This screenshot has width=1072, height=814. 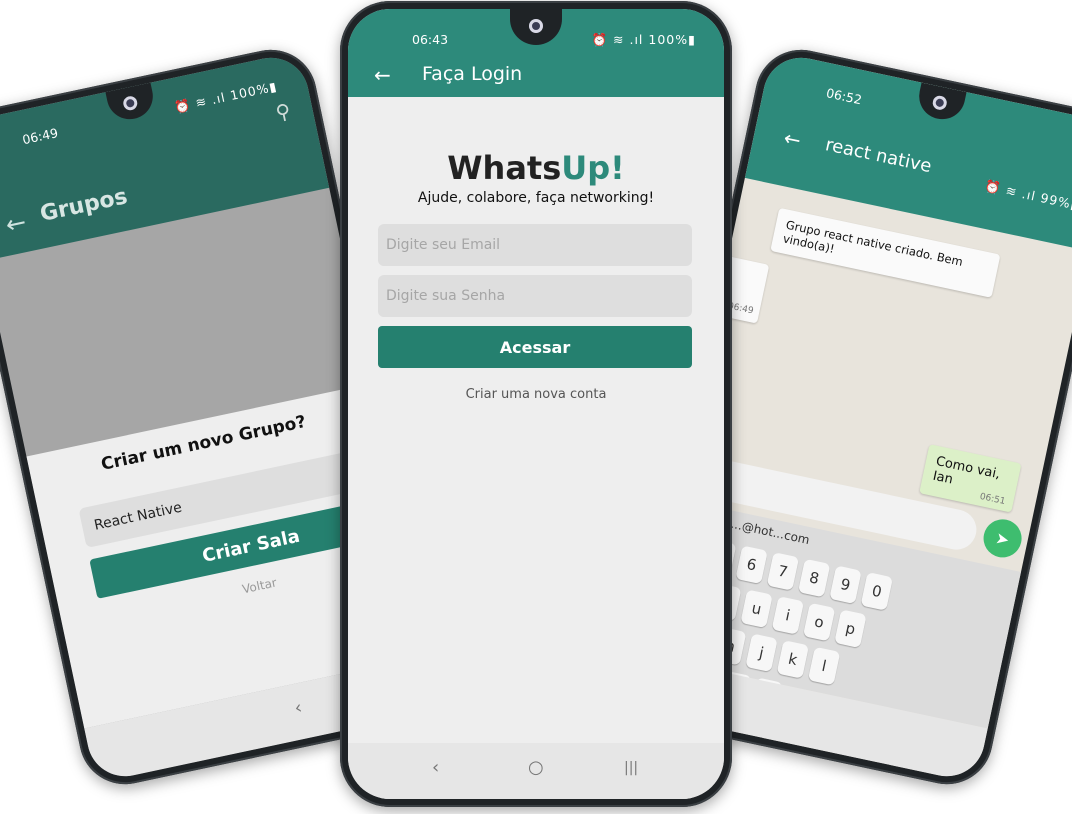 I want to click on brand-logo: WhatsUp!, so click(x=536, y=168).